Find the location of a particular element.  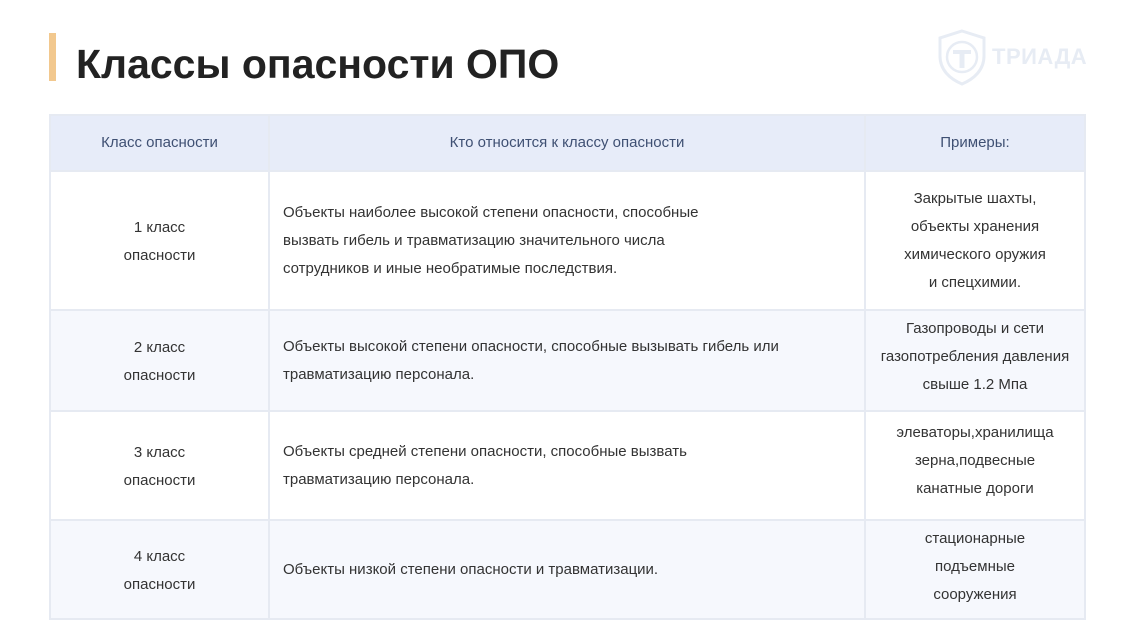

example-line: зерна,подвесные is located at coordinates (975, 460).